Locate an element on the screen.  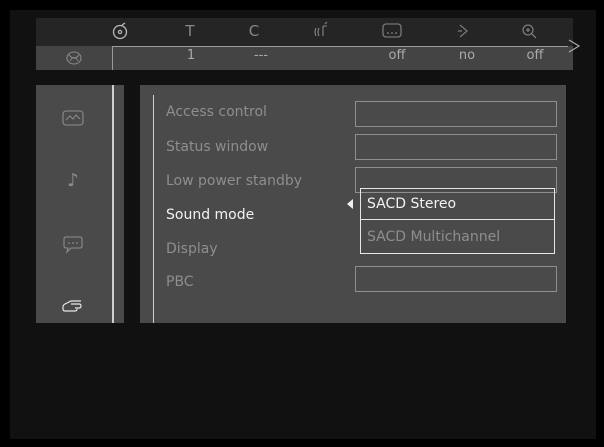
title-icon: T is located at coordinates (190, 31).